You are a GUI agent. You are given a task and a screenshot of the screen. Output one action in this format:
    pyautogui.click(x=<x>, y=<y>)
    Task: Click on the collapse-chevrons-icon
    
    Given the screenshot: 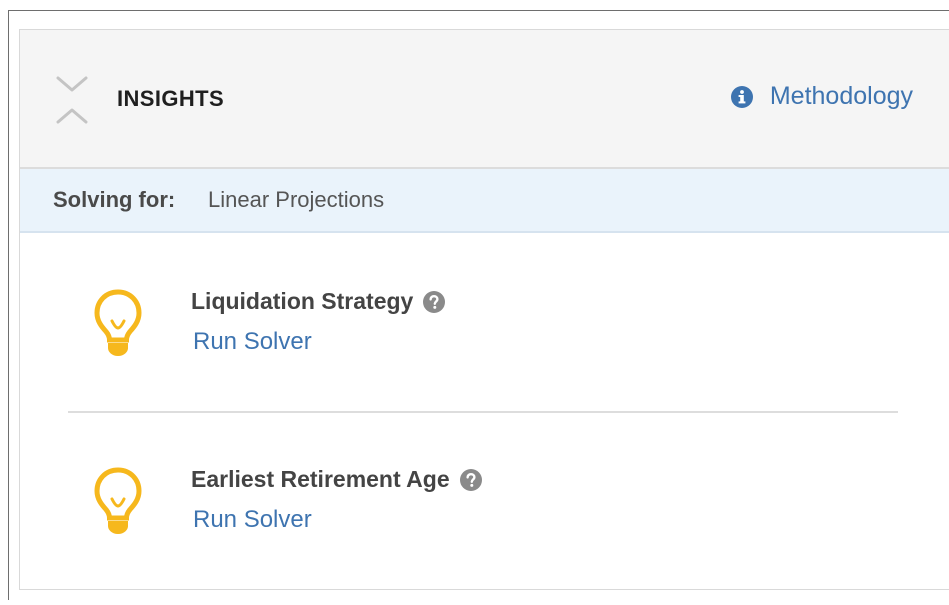 What is the action you would take?
    pyautogui.click(x=72, y=100)
    